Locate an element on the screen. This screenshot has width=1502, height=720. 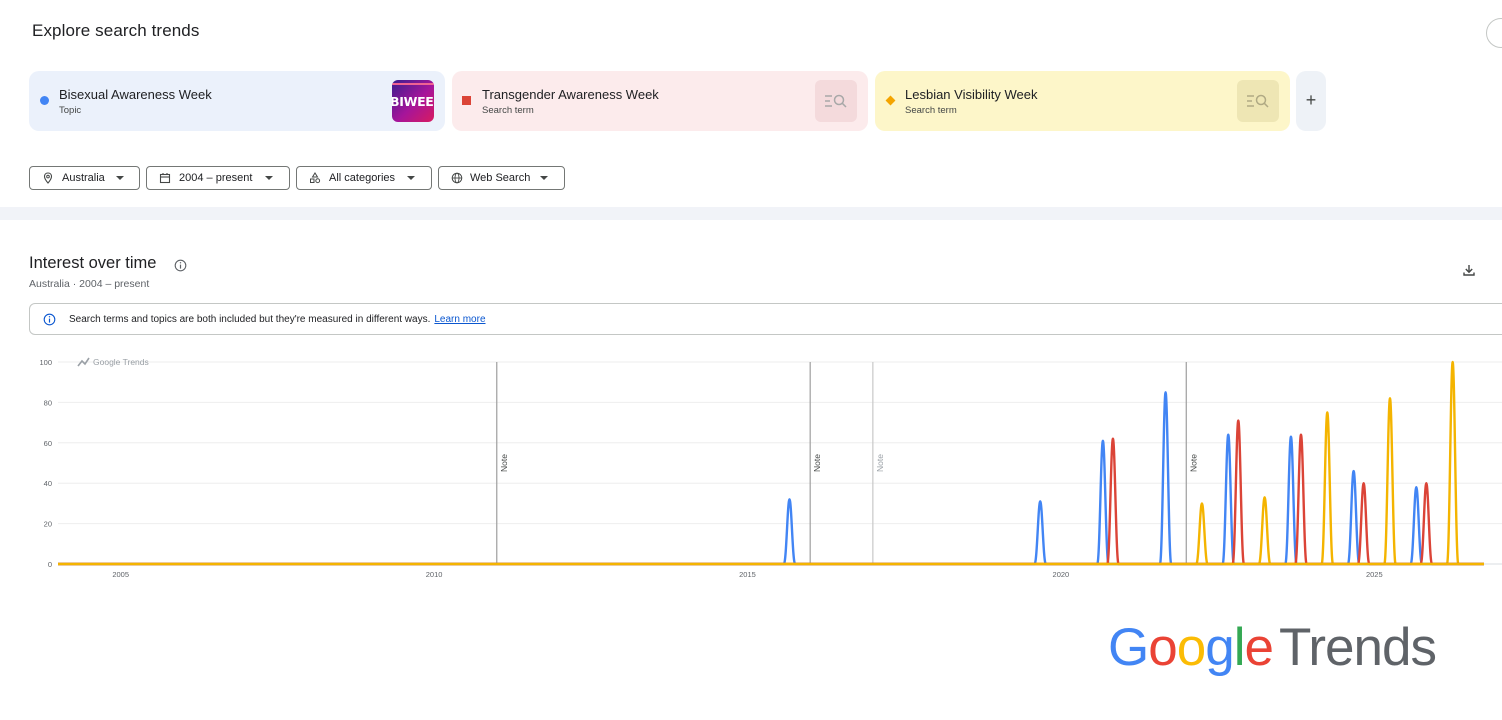
calendar-icon is located at coordinates (165, 178).